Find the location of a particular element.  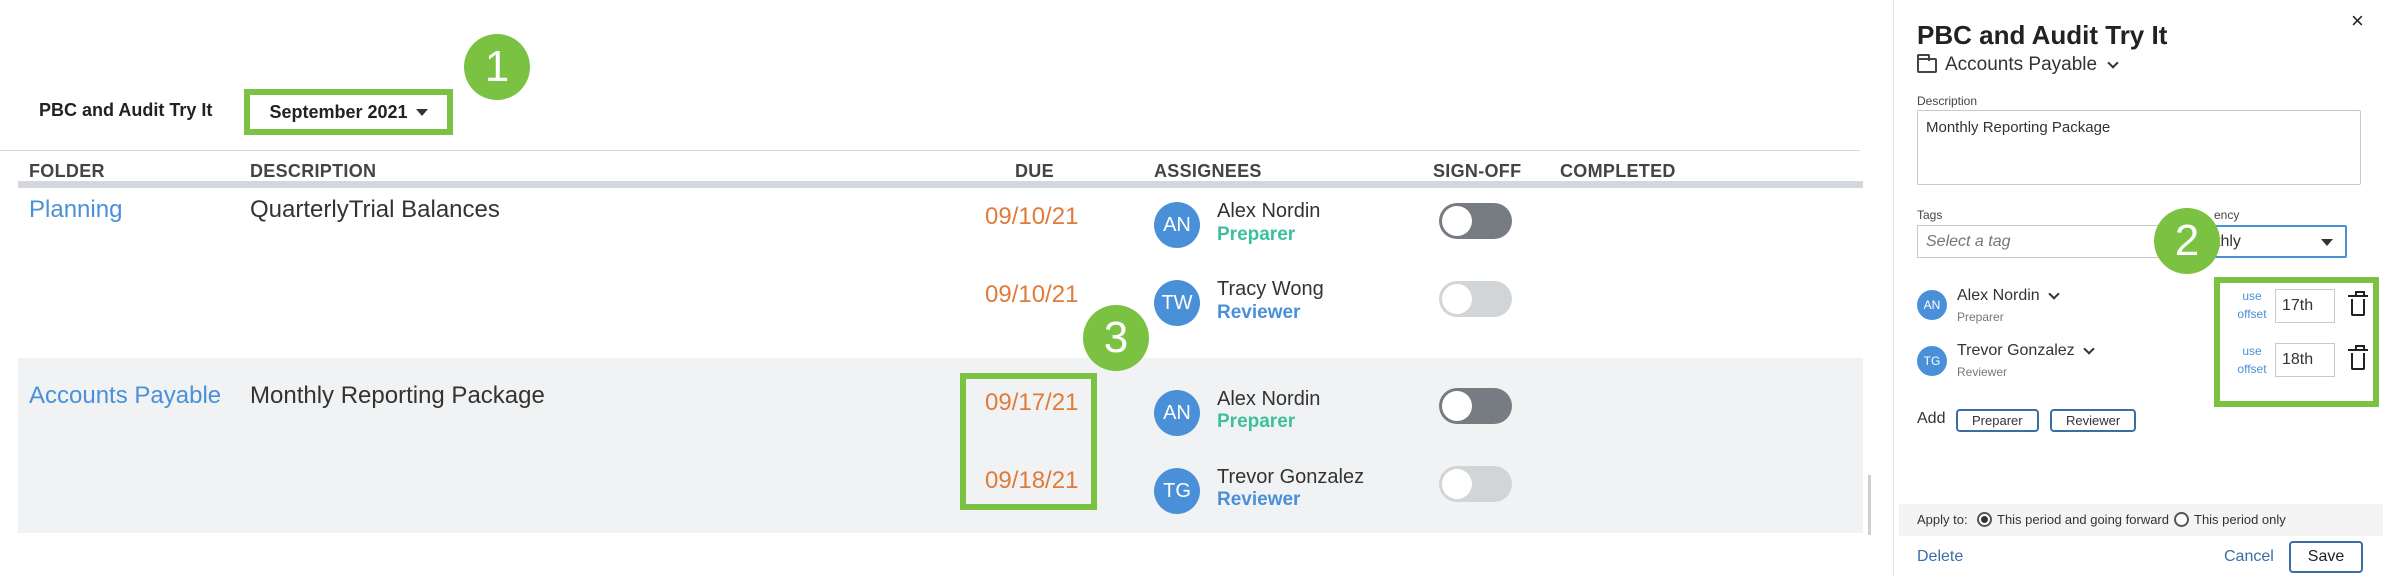

assignee-name: Tracy Wong is located at coordinates (1270, 289).